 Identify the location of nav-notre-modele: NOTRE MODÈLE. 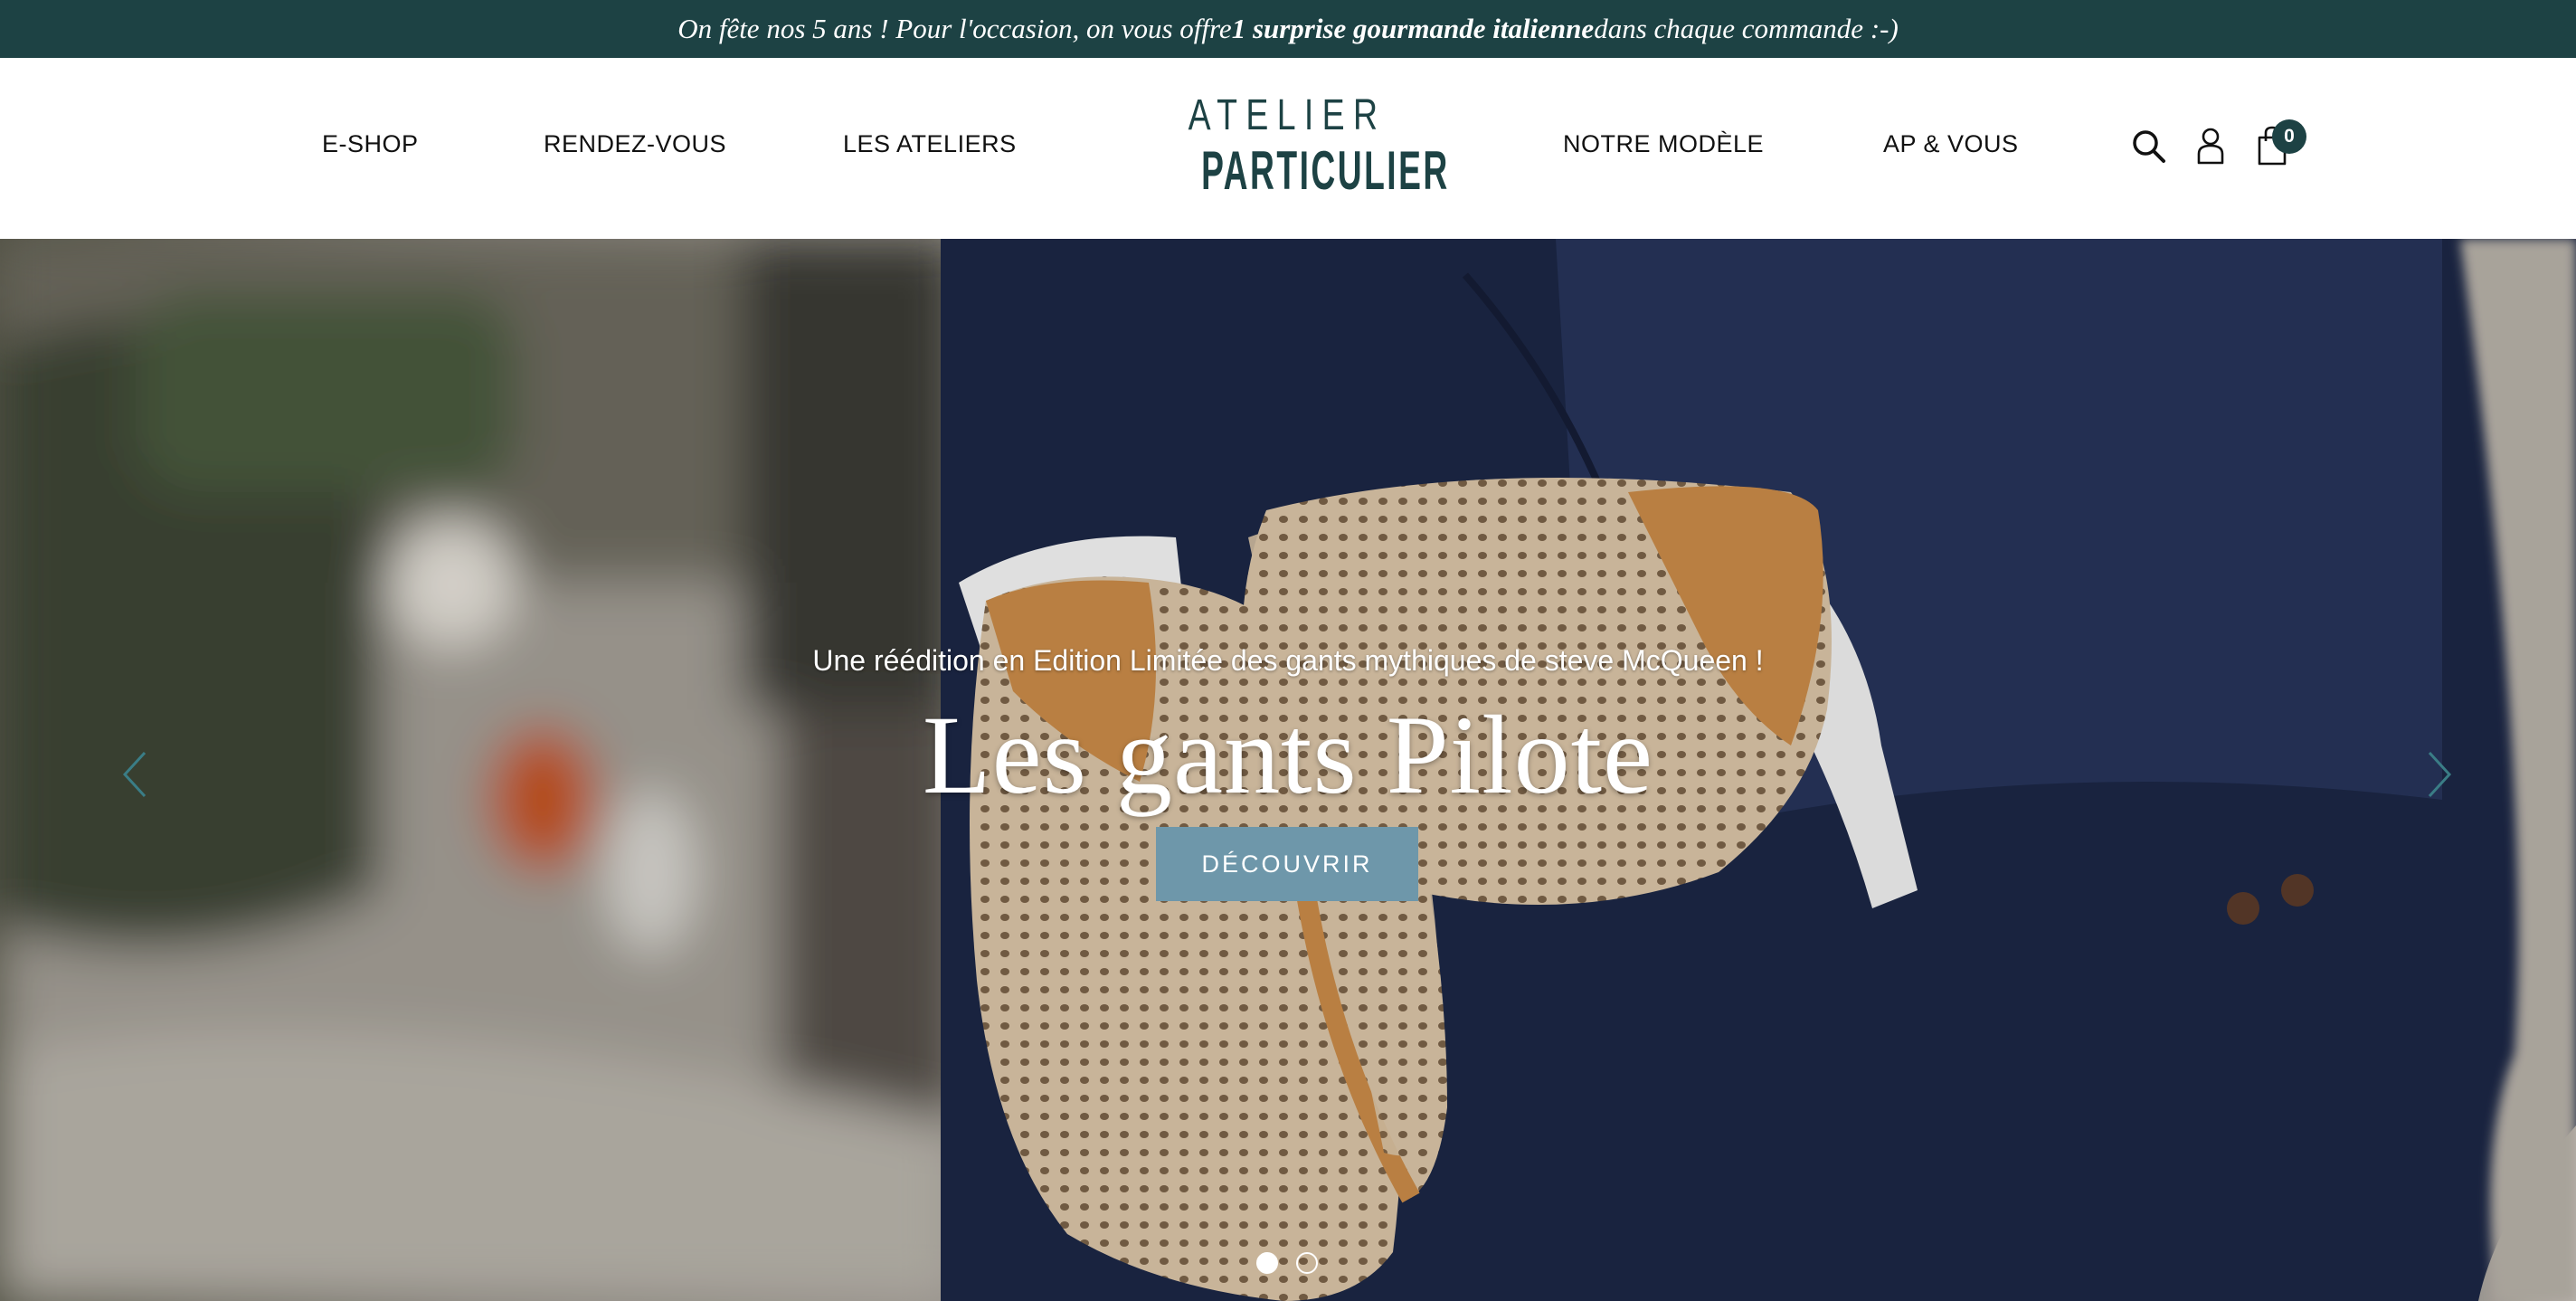
(1664, 144).